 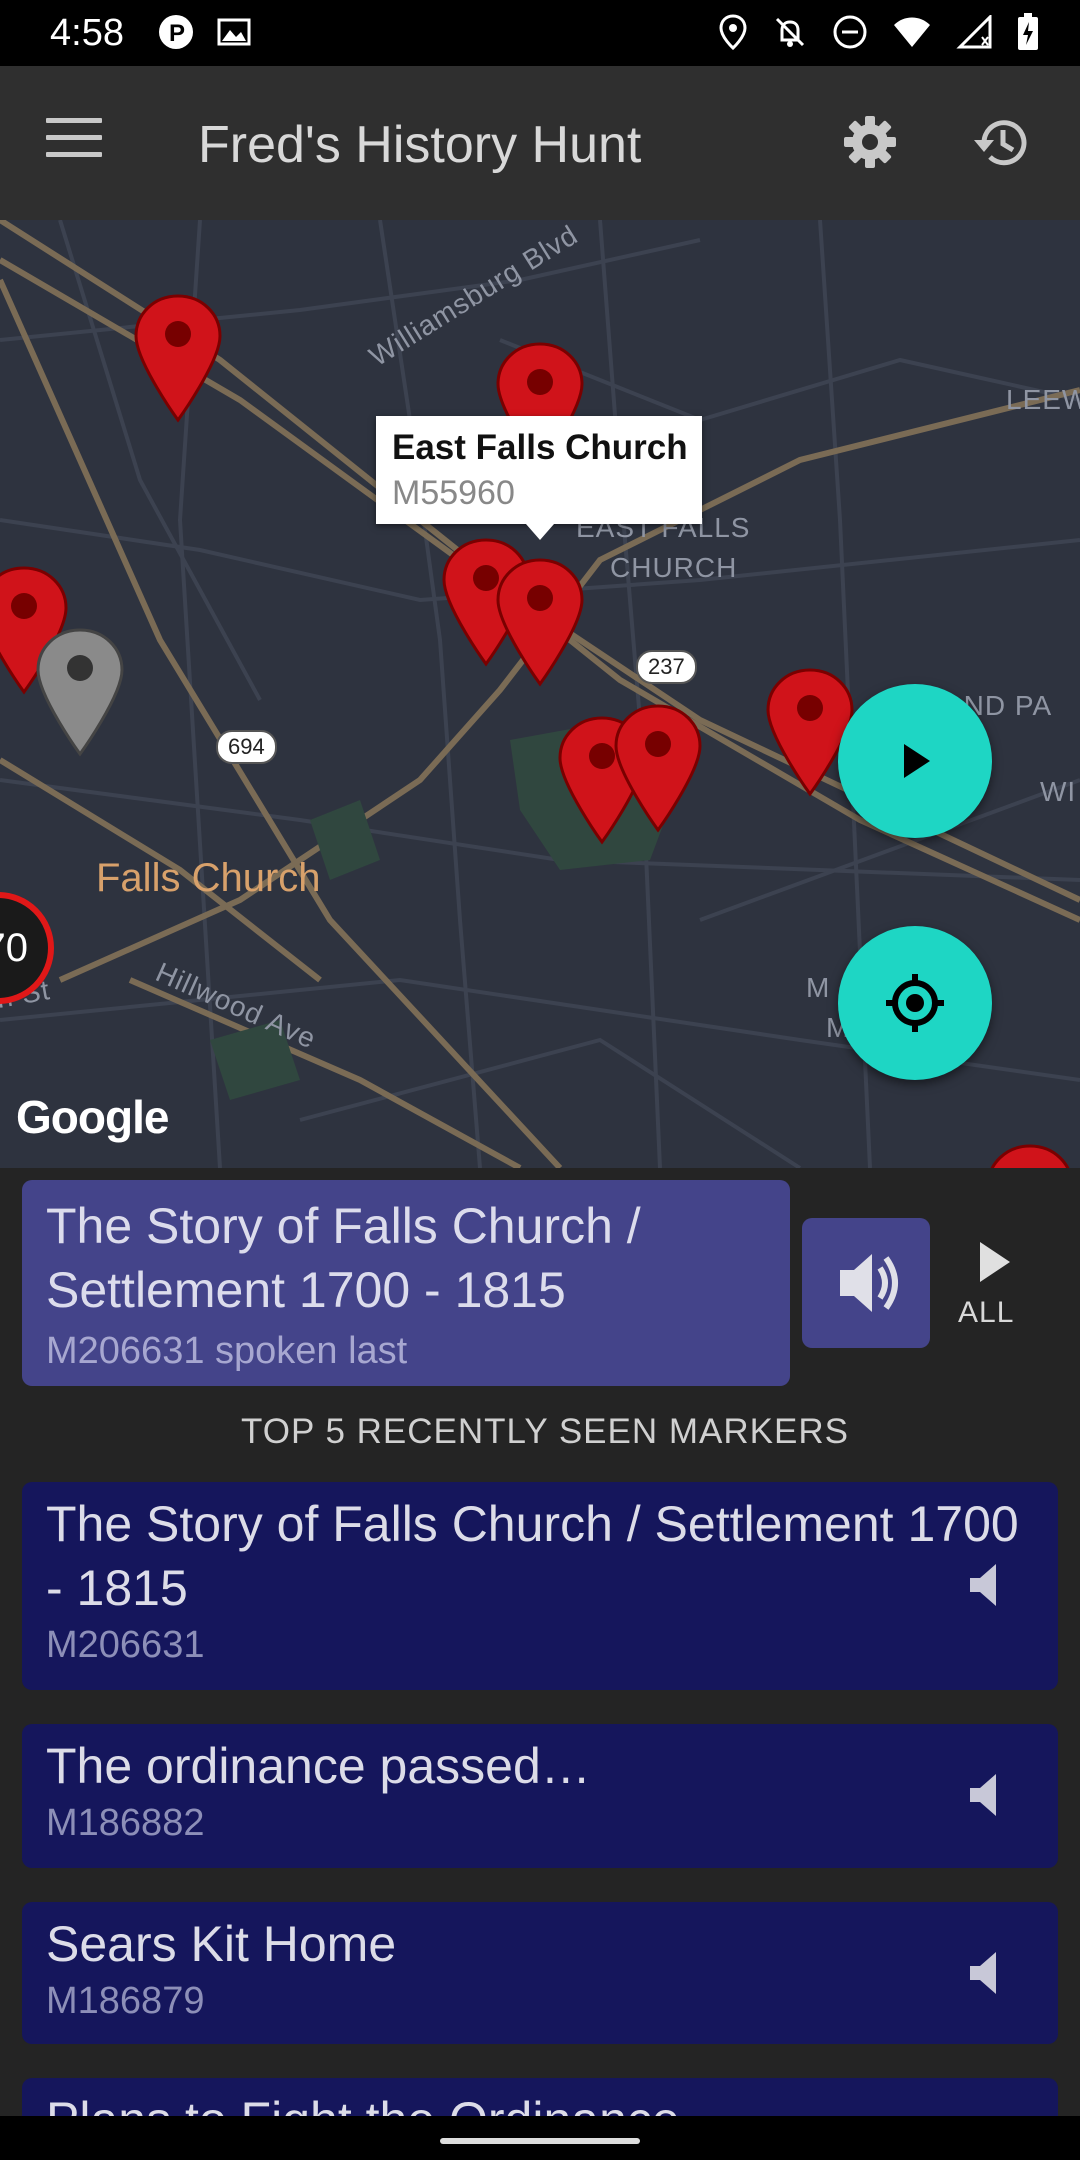 I want to click on map-pin-gray-icon, so click(x=80, y=692).